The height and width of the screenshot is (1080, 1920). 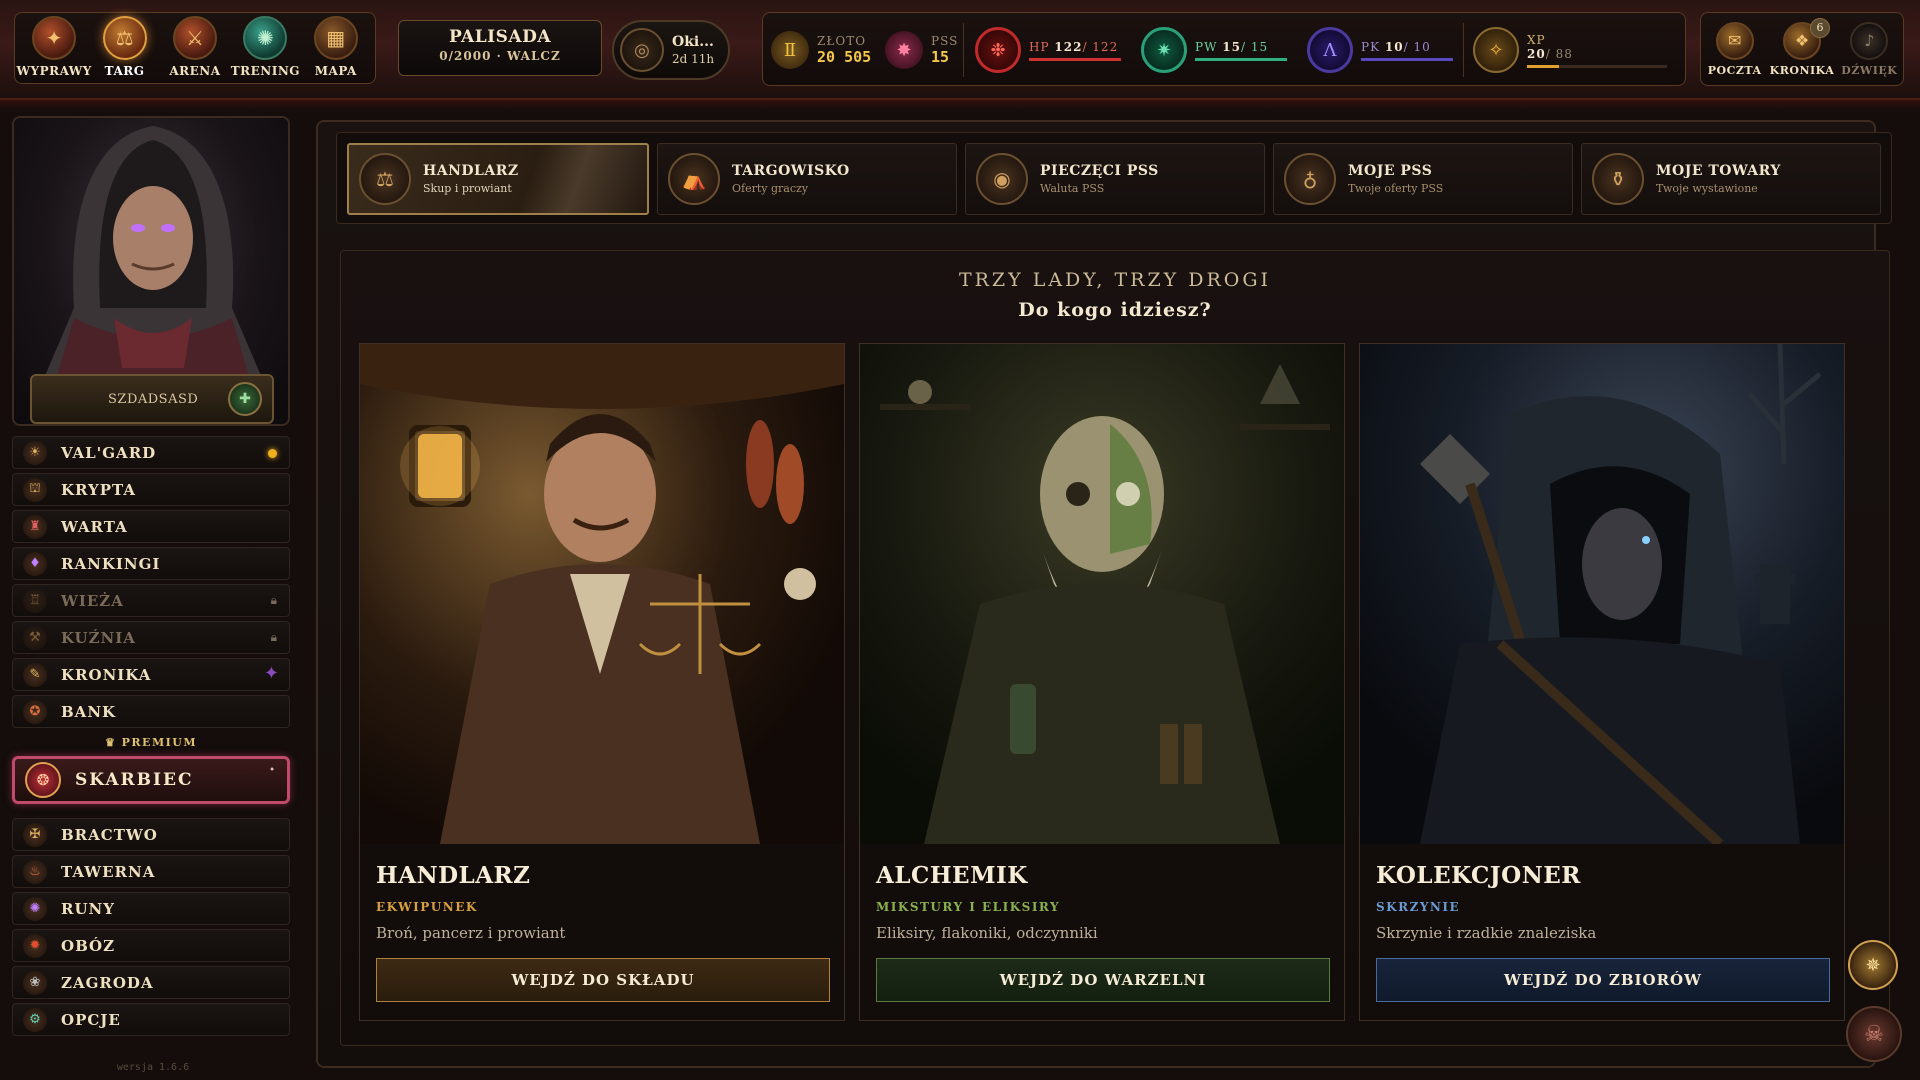 What do you see at coordinates (151, 674) in the screenshot?
I see `sidebar-item-kronika: ✎ KRONIKA ✦` at bounding box center [151, 674].